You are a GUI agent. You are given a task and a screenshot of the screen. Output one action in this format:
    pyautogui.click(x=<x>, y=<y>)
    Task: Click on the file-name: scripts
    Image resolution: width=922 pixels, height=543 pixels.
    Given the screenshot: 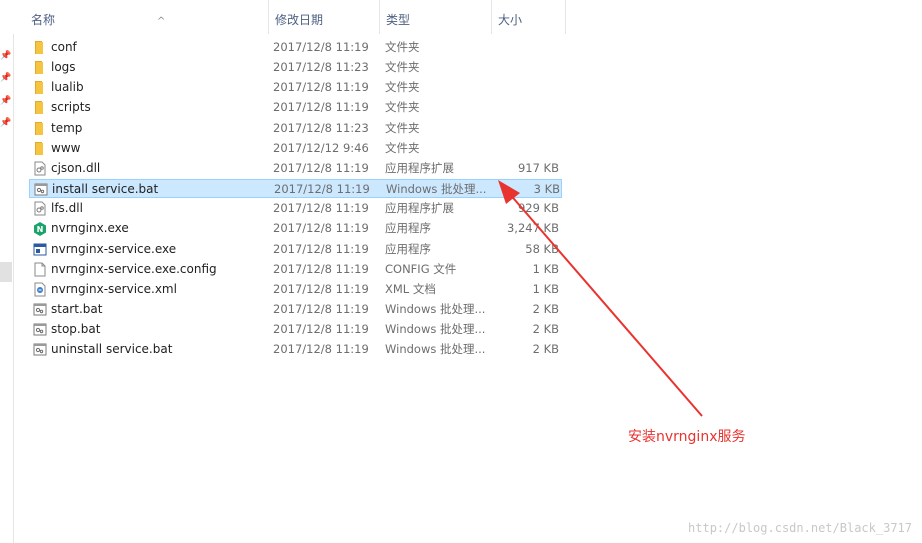 What is the action you would take?
    pyautogui.click(x=71, y=107)
    